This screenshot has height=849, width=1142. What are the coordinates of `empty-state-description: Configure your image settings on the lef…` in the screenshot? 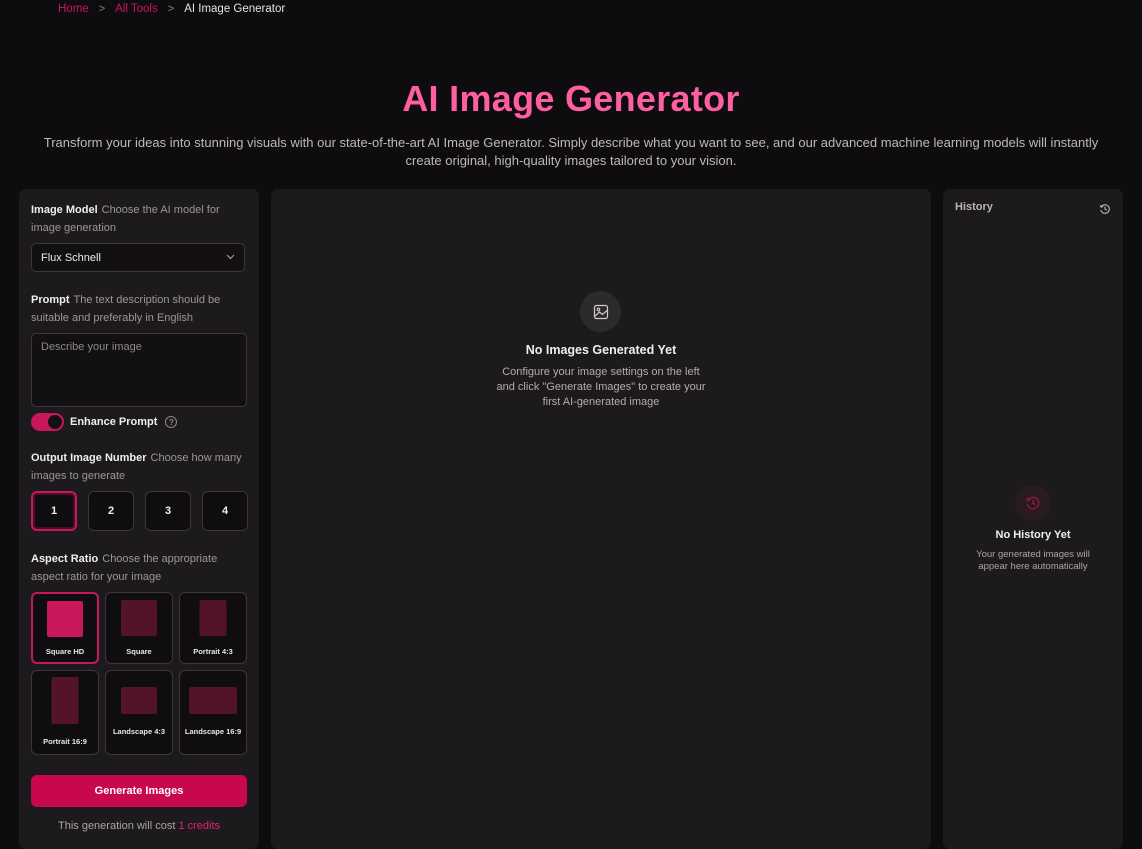 It's located at (601, 387).